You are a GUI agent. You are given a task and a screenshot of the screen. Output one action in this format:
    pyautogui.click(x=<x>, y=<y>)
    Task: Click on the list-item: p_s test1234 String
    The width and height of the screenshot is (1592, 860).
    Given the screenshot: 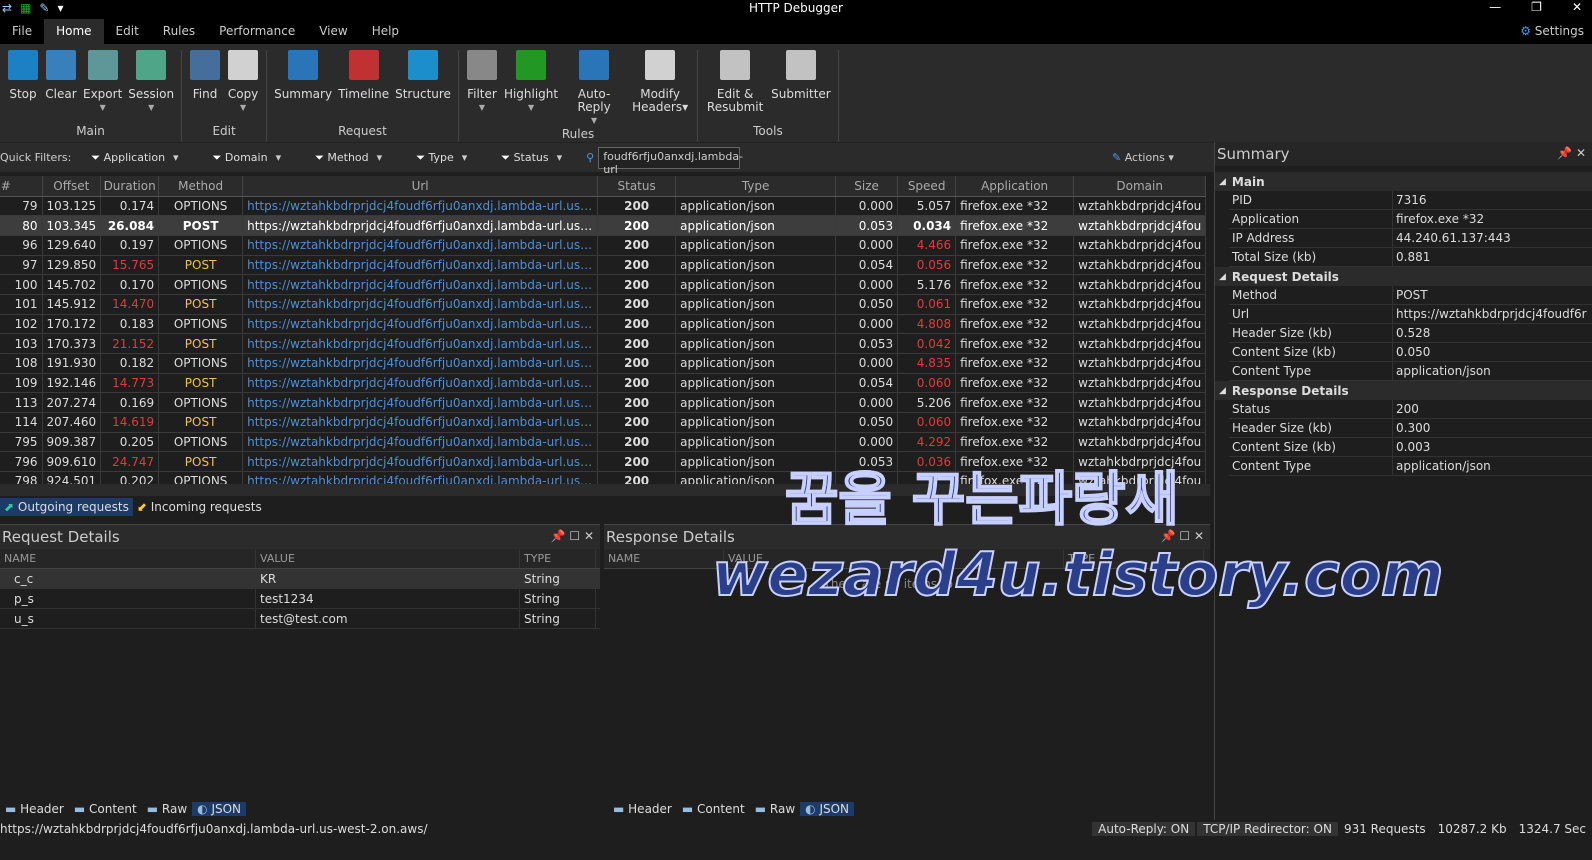 What is the action you would take?
    pyautogui.click(x=300, y=599)
    